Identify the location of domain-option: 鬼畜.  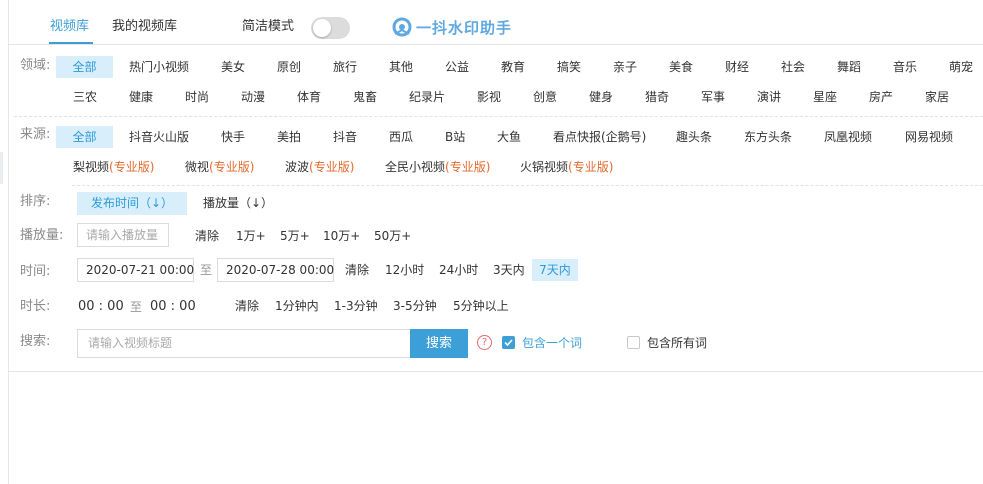
(365, 97).